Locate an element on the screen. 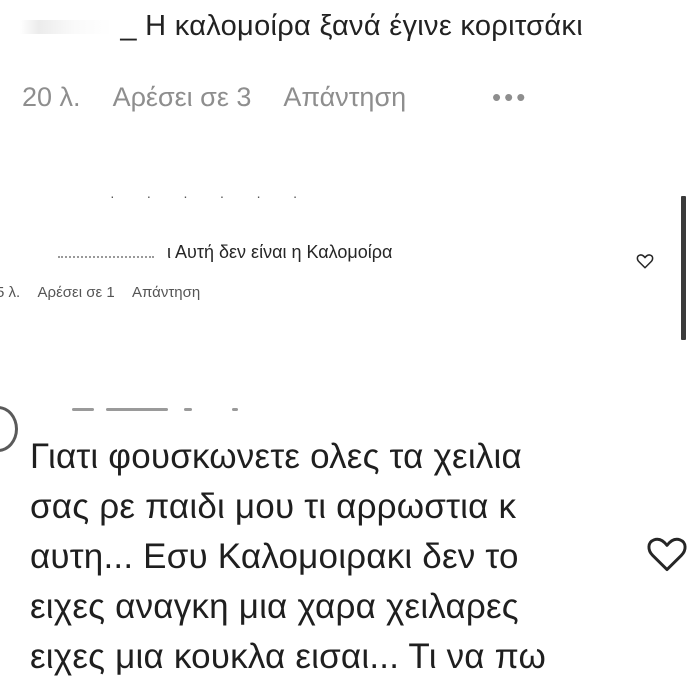  comment-2-prefix: ι is located at coordinates (169, 252).